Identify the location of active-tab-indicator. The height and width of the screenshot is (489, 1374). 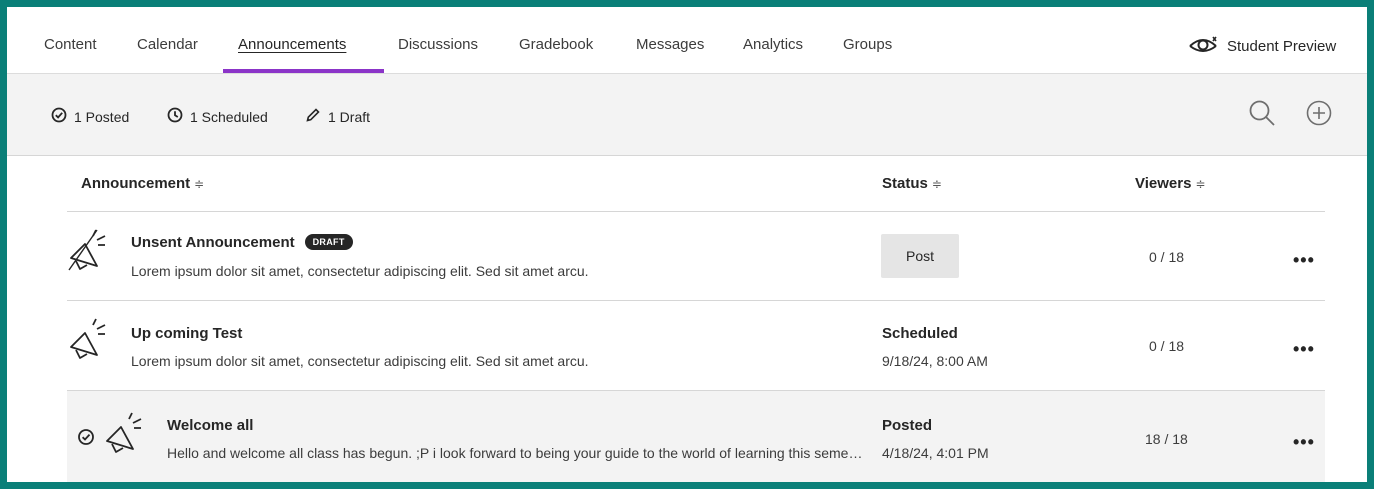
(303, 71).